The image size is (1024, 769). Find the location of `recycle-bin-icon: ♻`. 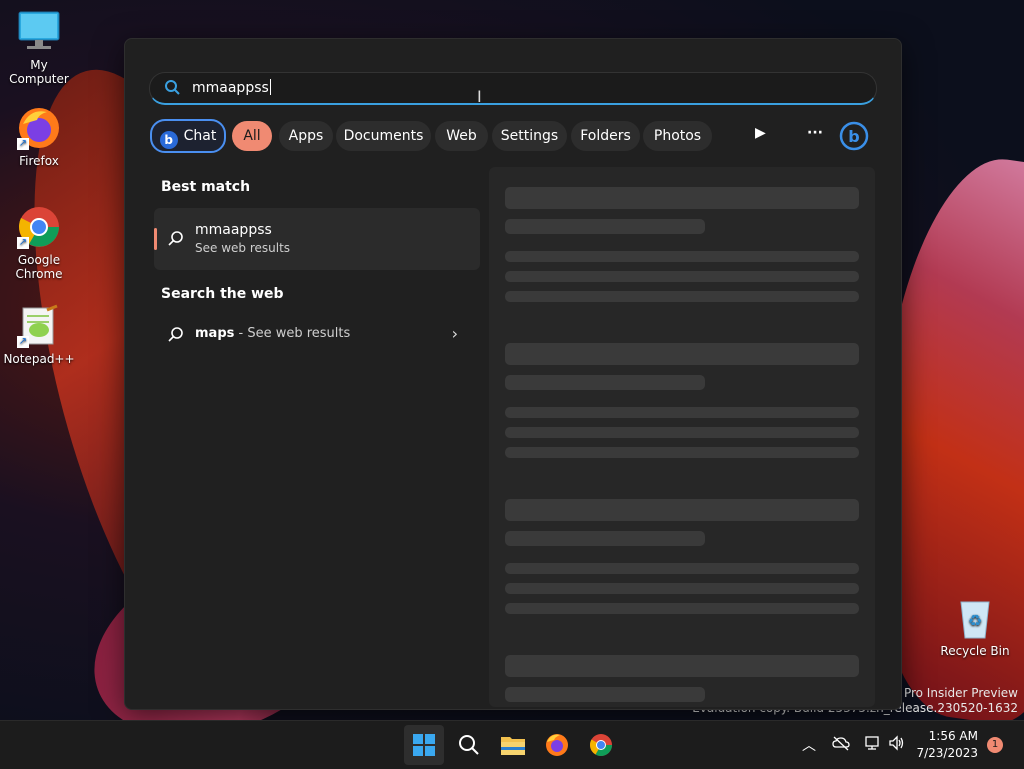

recycle-bin-icon: ♻ is located at coordinates (975, 618).